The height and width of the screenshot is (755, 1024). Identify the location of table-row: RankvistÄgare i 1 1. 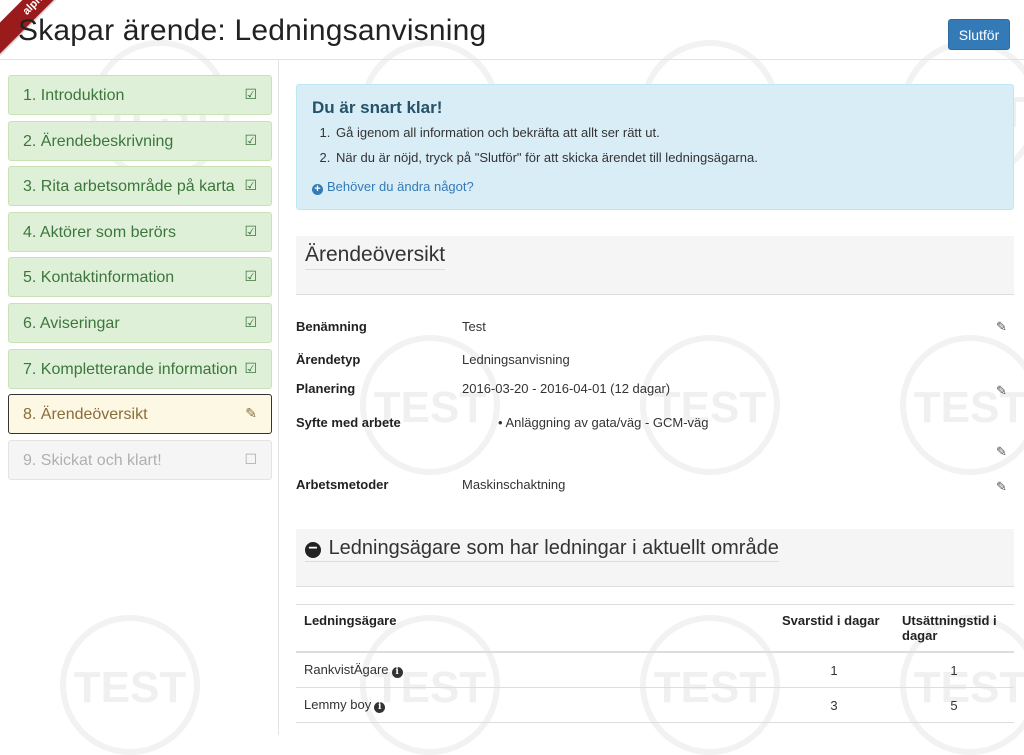
(655, 670).